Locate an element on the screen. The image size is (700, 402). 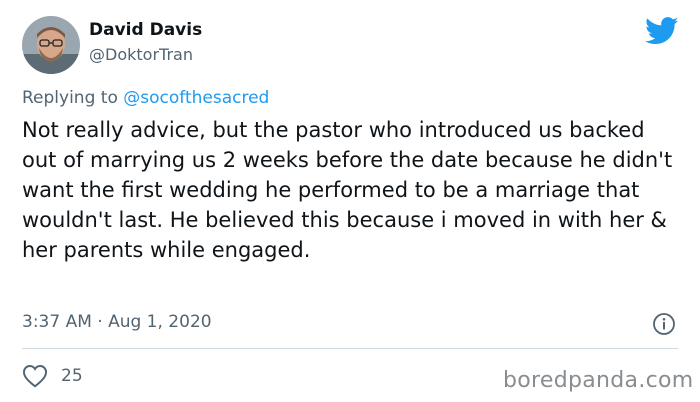
reply-prefix: Replying to is located at coordinates (70, 98).